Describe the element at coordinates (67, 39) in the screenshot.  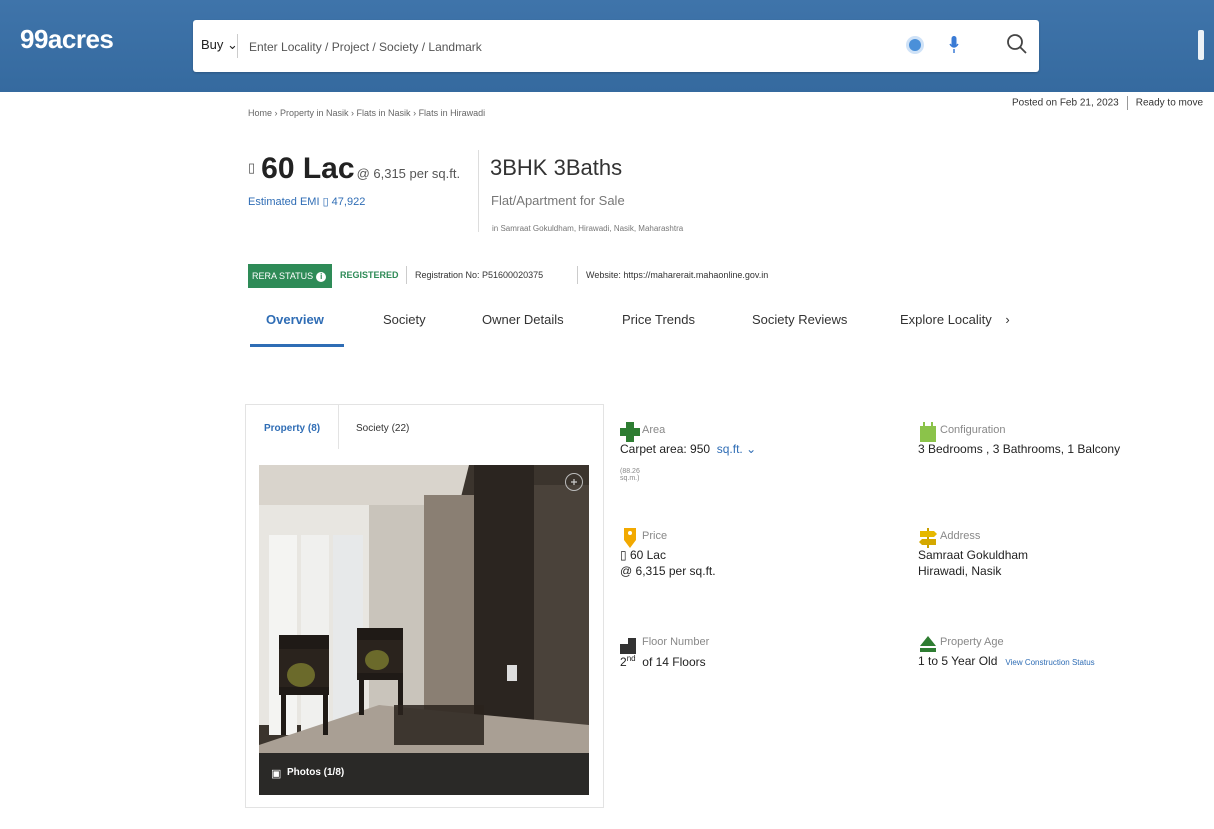
I see `site-logo: 99acres` at that location.